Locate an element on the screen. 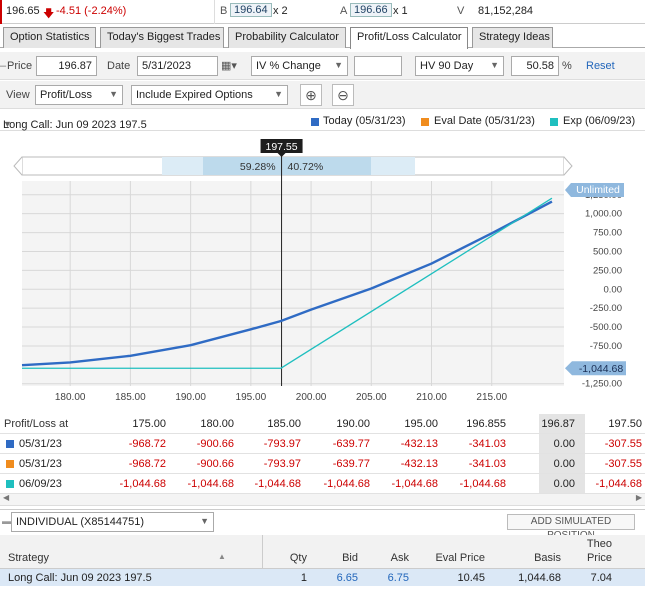  position-bid: 6.65 is located at coordinates (347, 578).